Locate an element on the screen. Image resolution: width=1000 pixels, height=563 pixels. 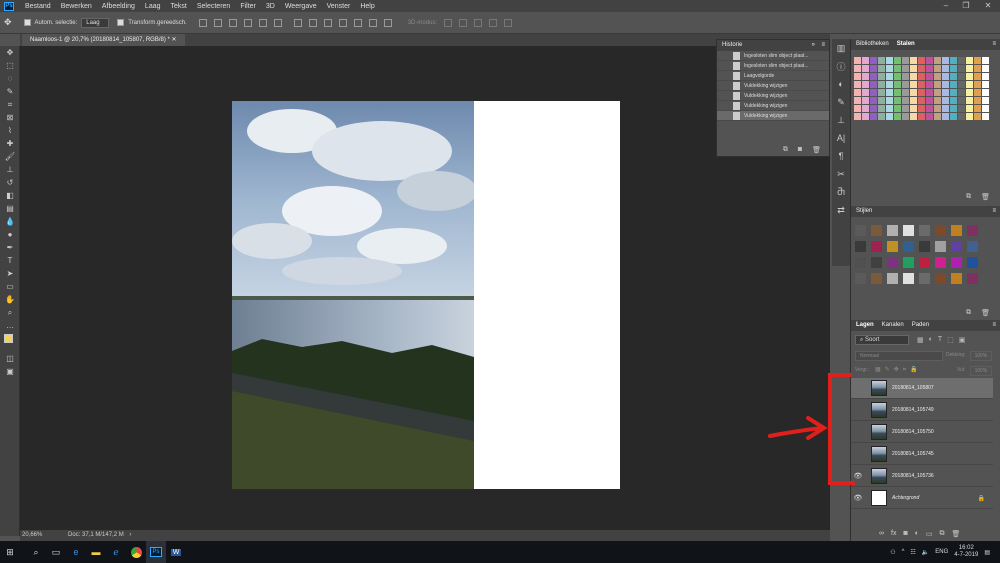
swatches-grid is located at coordinates (922, 85).